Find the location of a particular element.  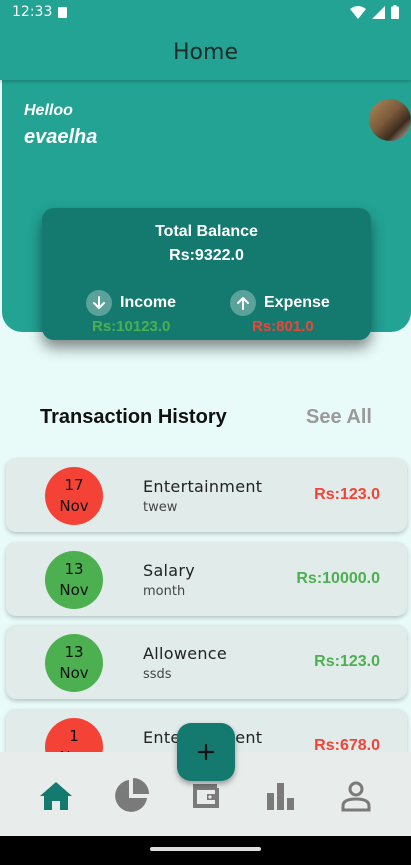

total-balance-value: Rs:9322.0 is located at coordinates (206, 255).